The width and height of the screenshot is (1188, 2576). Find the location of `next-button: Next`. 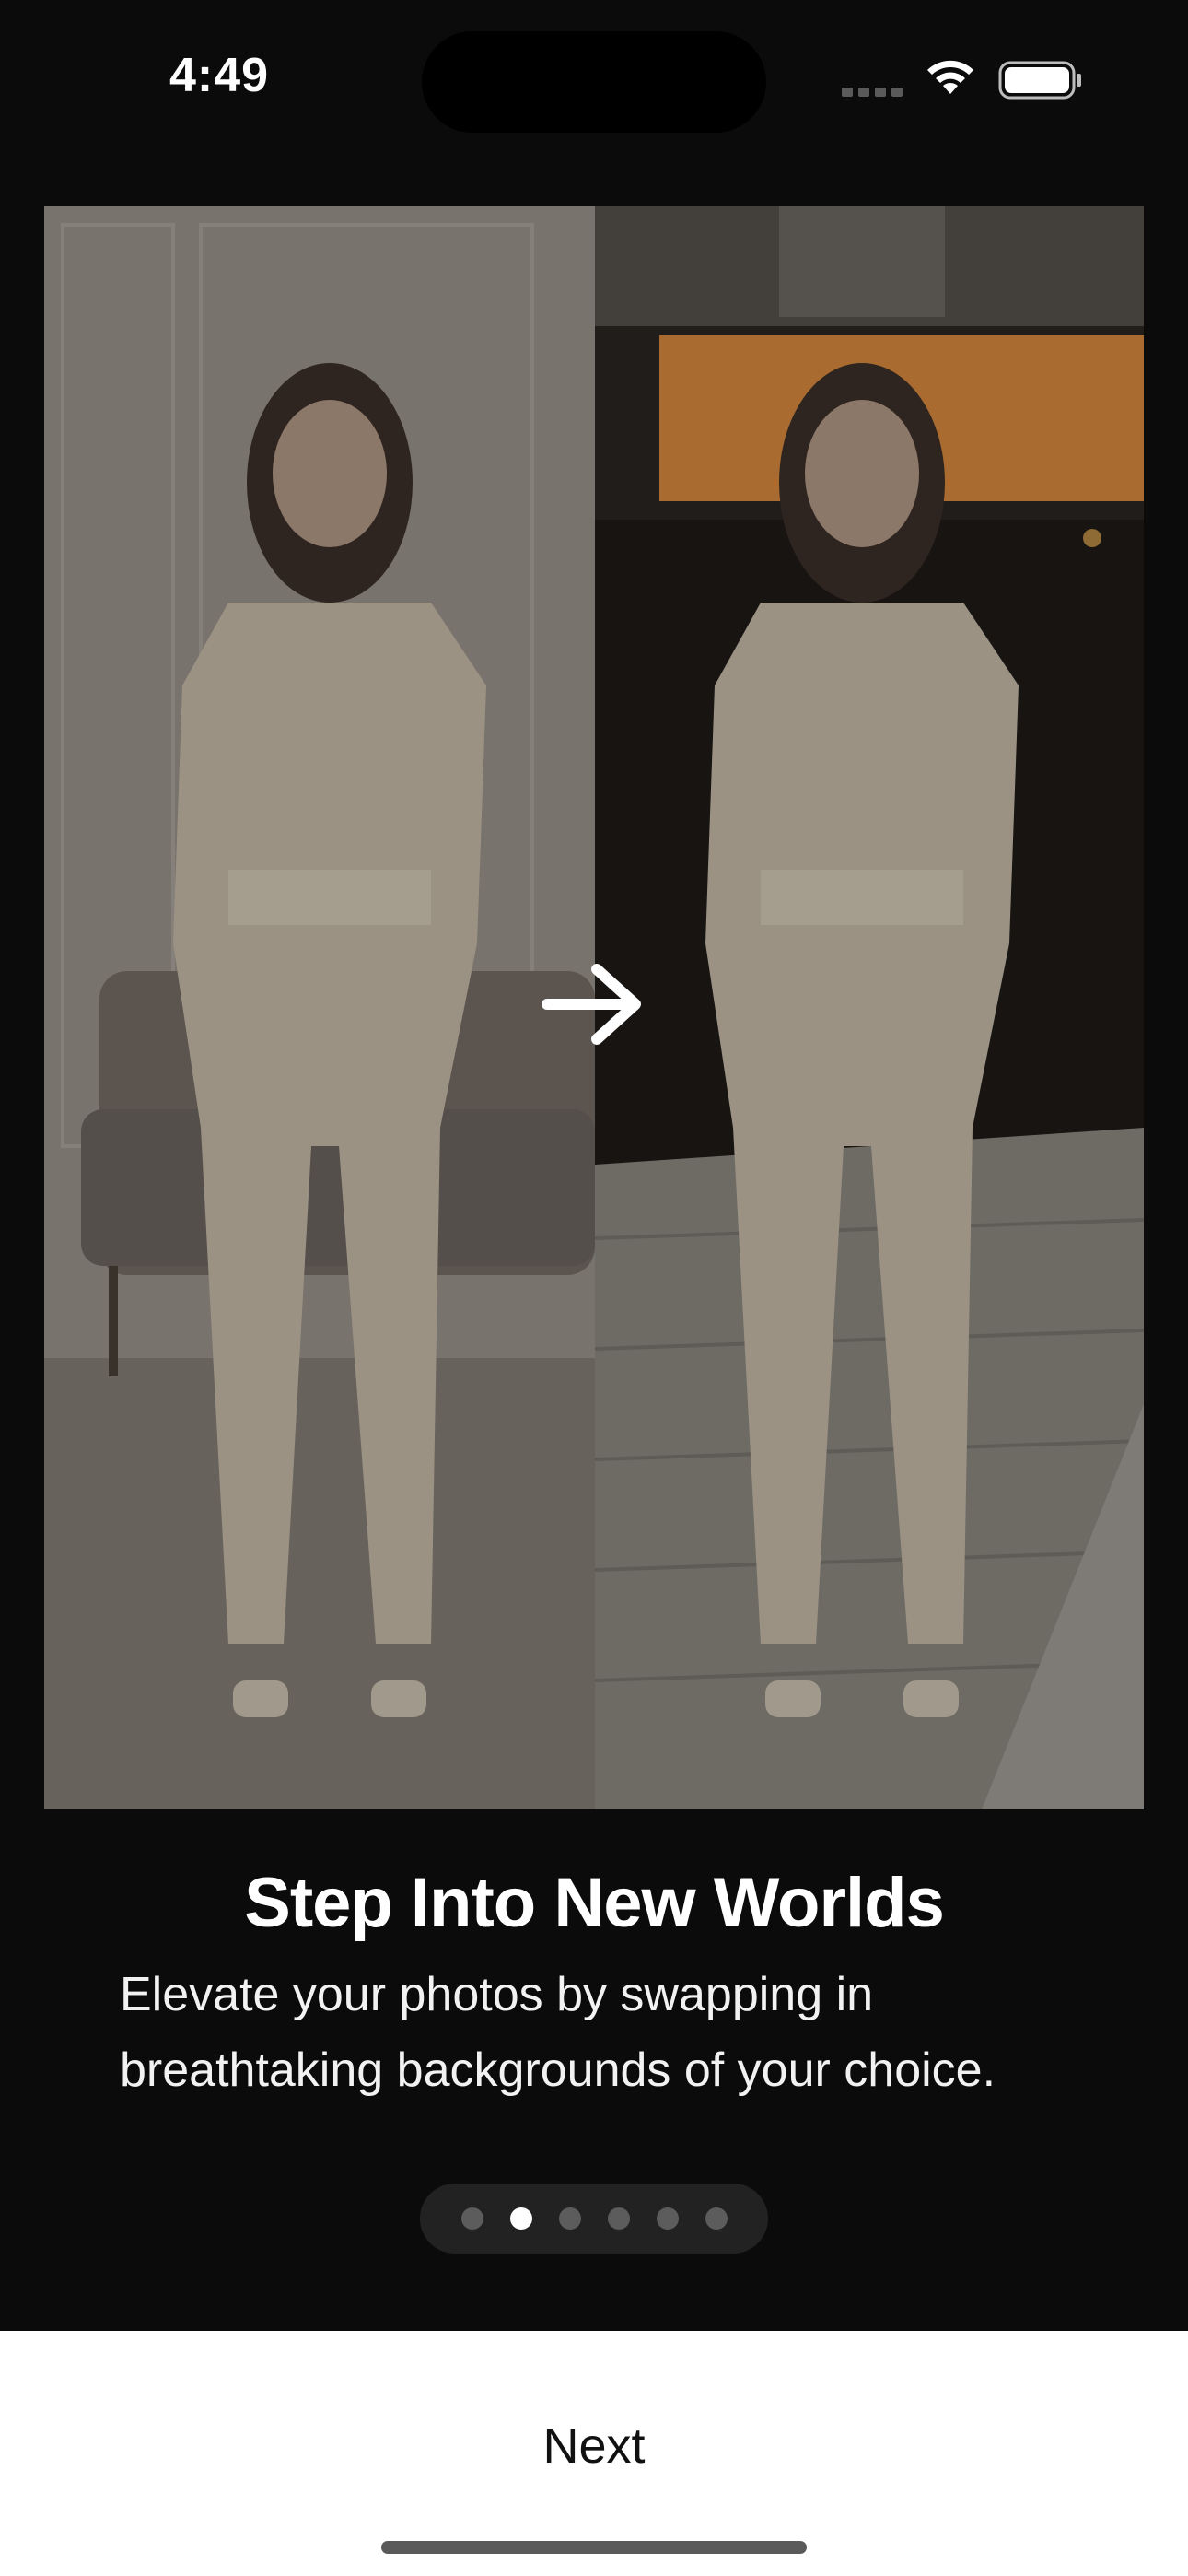

next-button: Next is located at coordinates (594, 2446).